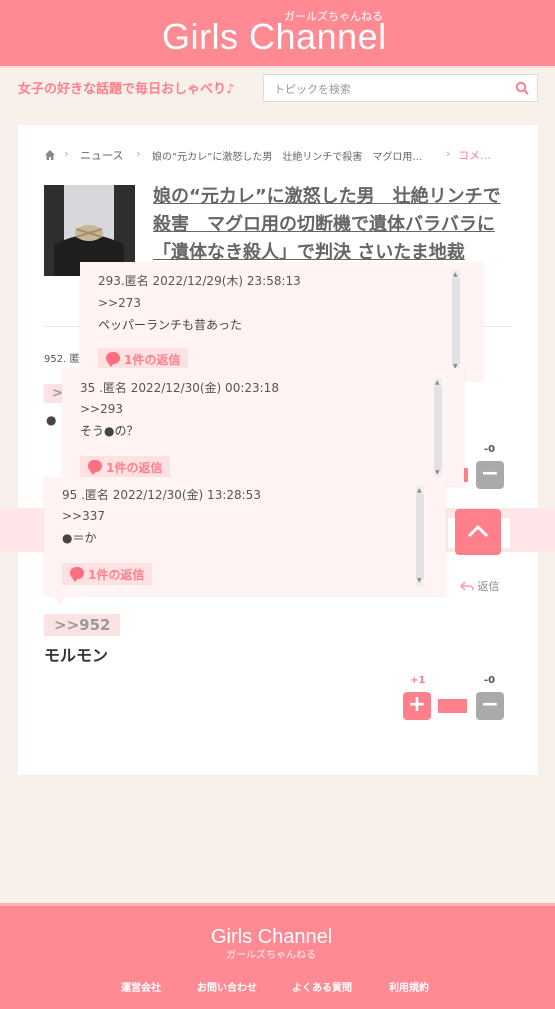 The image size is (555, 1009). What do you see at coordinates (322, 986) in the screenshot?
I see `footer-link-faq: よくある質問` at bounding box center [322, 986].